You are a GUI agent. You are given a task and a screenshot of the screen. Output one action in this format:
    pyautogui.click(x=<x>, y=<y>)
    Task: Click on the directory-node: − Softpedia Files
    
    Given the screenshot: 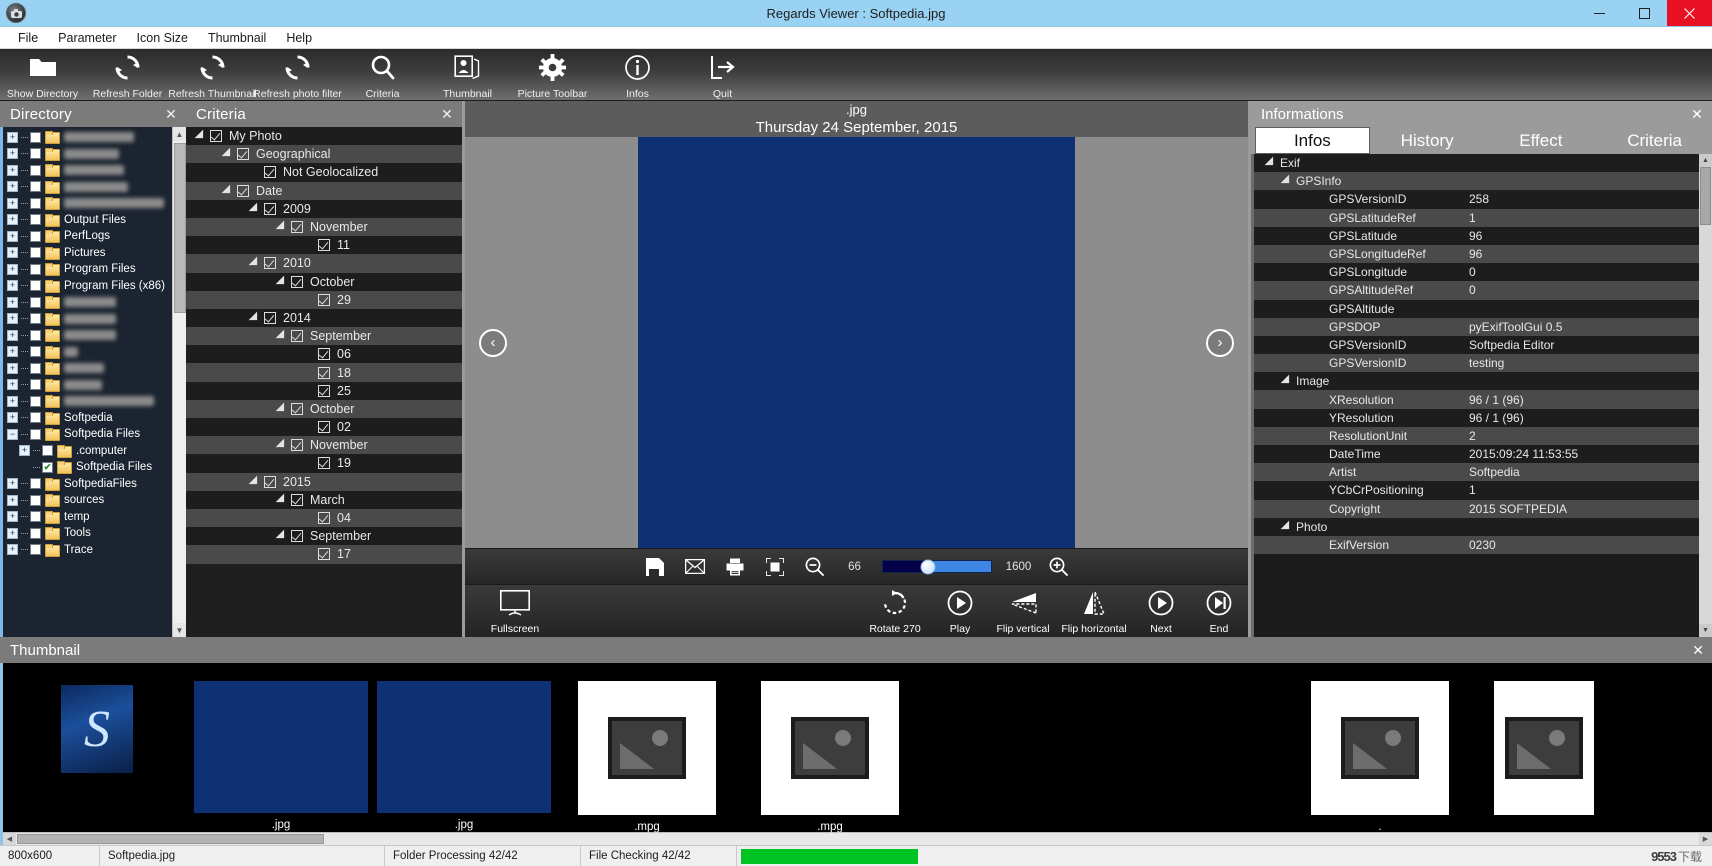 What is the action you would take?
    pyautogui.click(x=94, y=434)
    